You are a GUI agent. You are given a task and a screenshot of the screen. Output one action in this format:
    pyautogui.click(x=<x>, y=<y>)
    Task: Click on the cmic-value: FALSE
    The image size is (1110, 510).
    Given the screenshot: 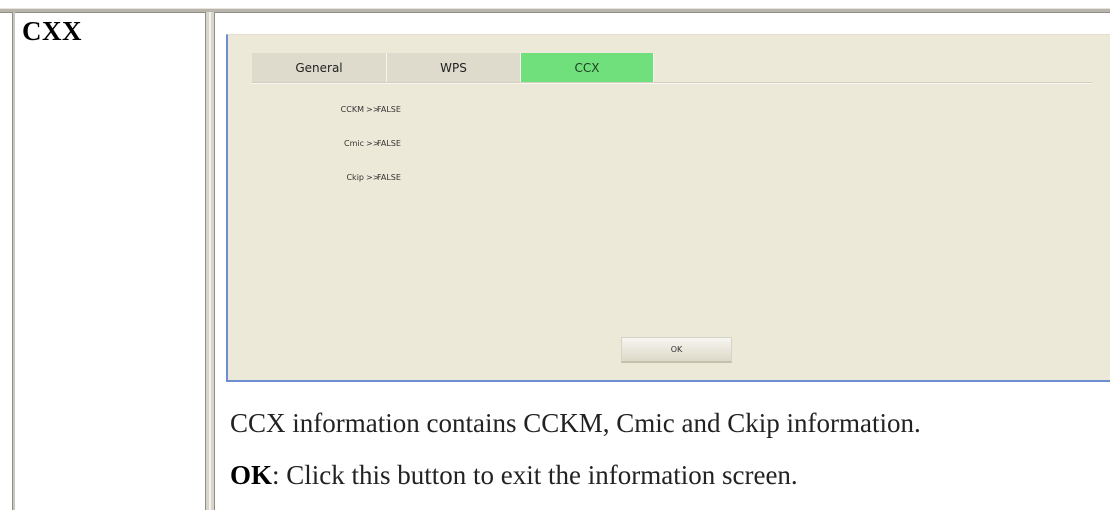 What is the action you would take?
    pyautogui.click(x=389, y=143)
    